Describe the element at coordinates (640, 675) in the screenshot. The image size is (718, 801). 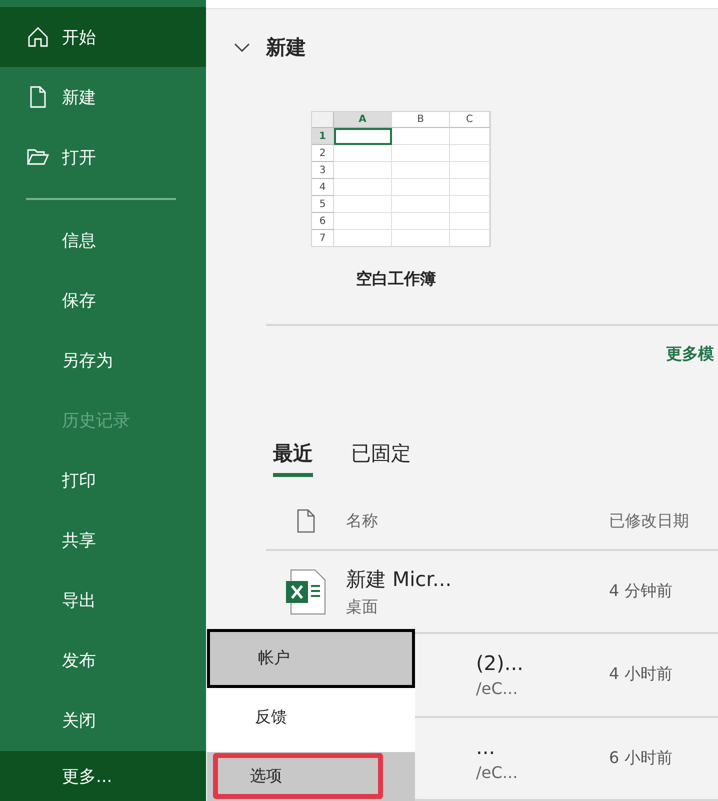
I see `modified-date: 4 小时前` at that location.